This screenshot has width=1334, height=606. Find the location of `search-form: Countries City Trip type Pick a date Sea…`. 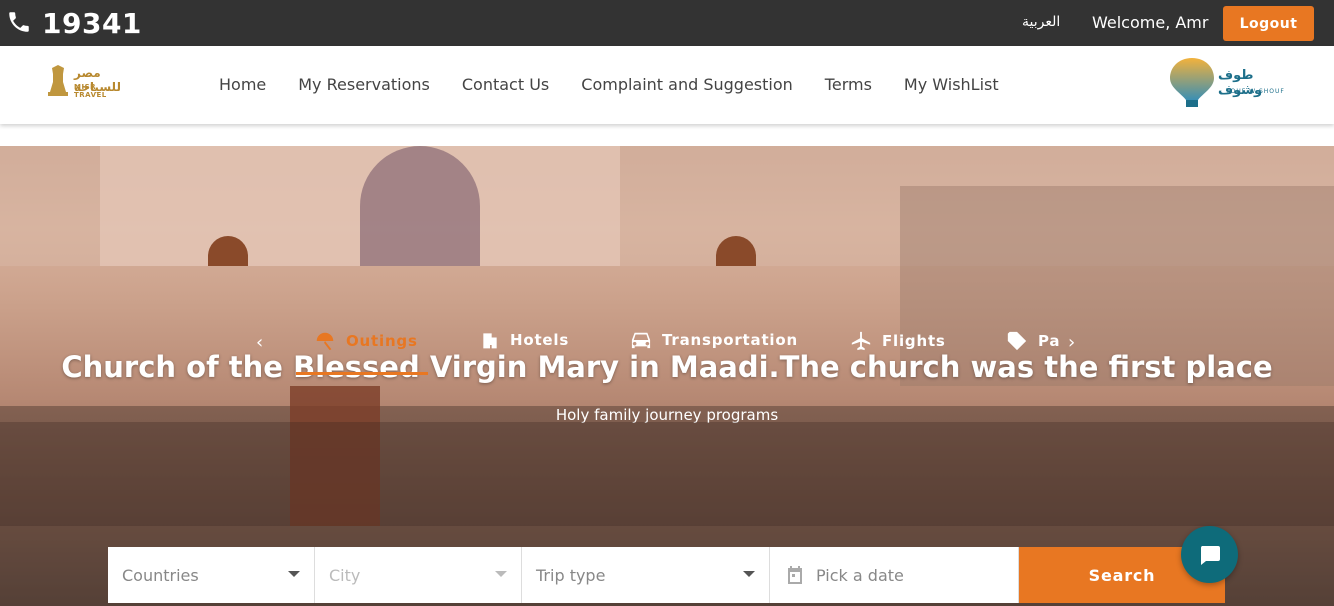

search-form: Countries City Trip type Pick a date Sea… is located at coordinates (666, 575).